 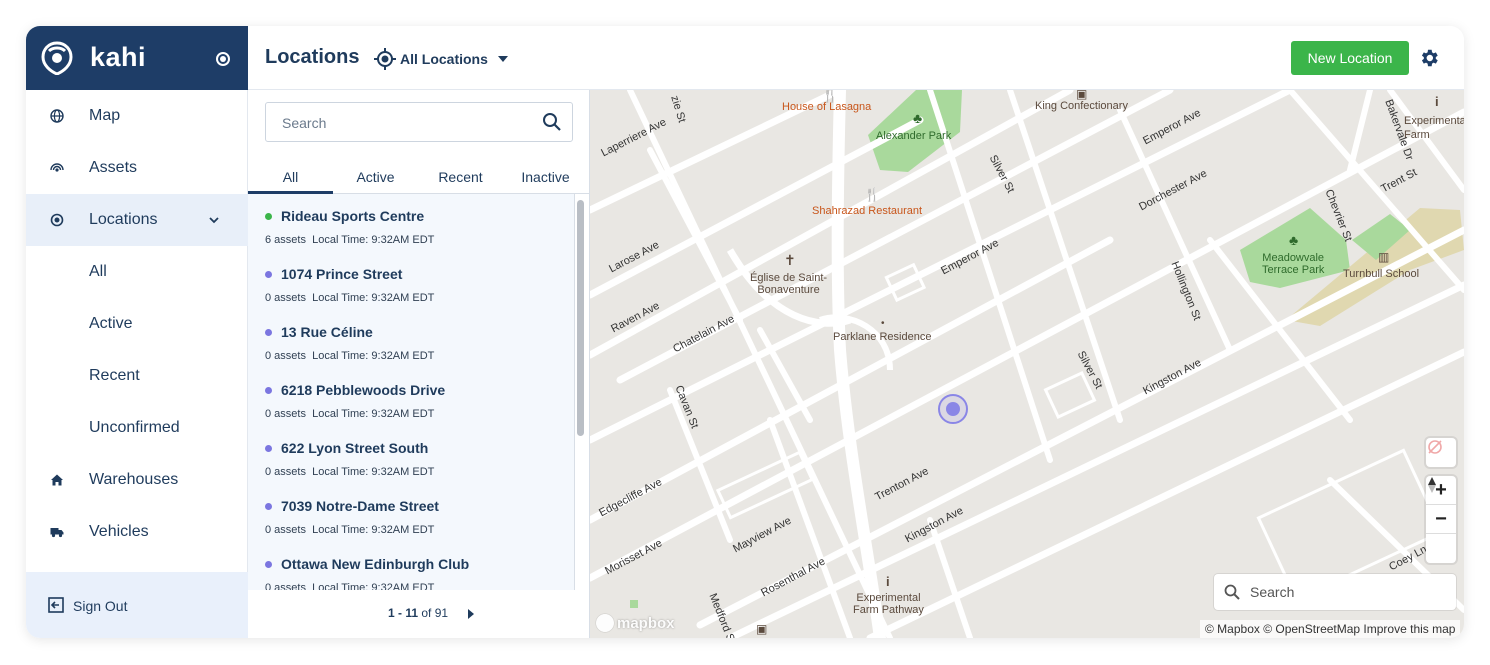 I want to click on sidebar-subitem-unconfirmed: Unconfirmed, so click(x=137, y=428).